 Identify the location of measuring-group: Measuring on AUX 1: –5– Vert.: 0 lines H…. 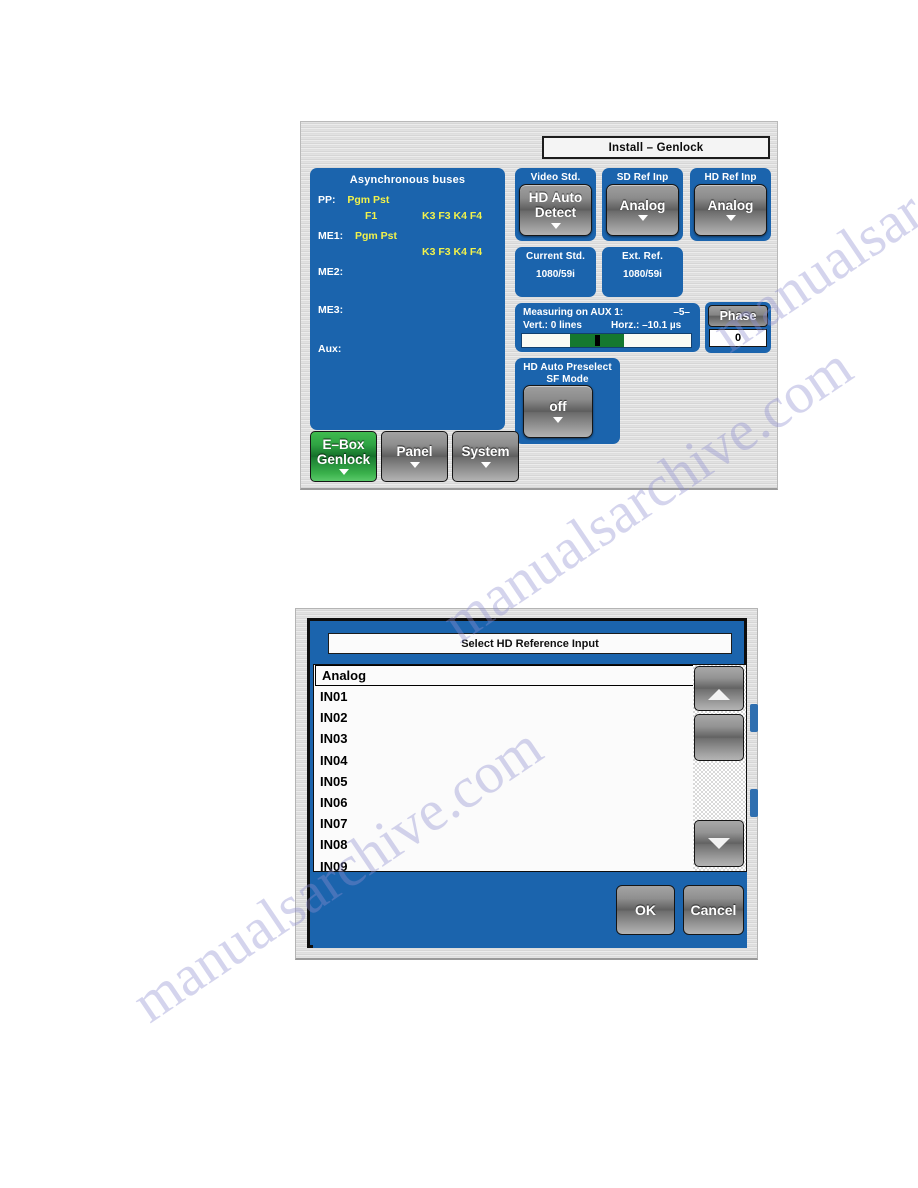
(607, 327).